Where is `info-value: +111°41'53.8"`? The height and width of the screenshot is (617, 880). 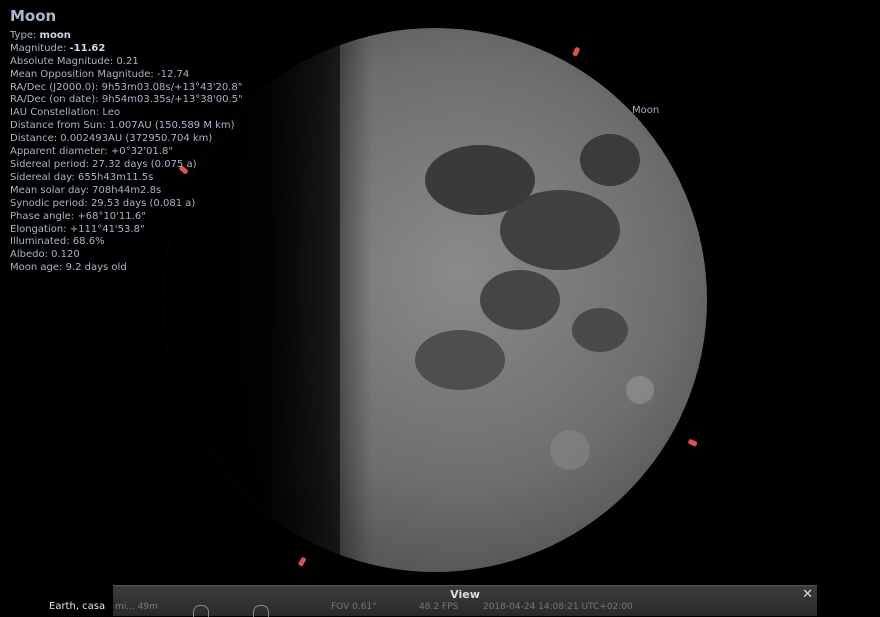
info-value: +111°41'53.8" is located at coordinates (107, 229).